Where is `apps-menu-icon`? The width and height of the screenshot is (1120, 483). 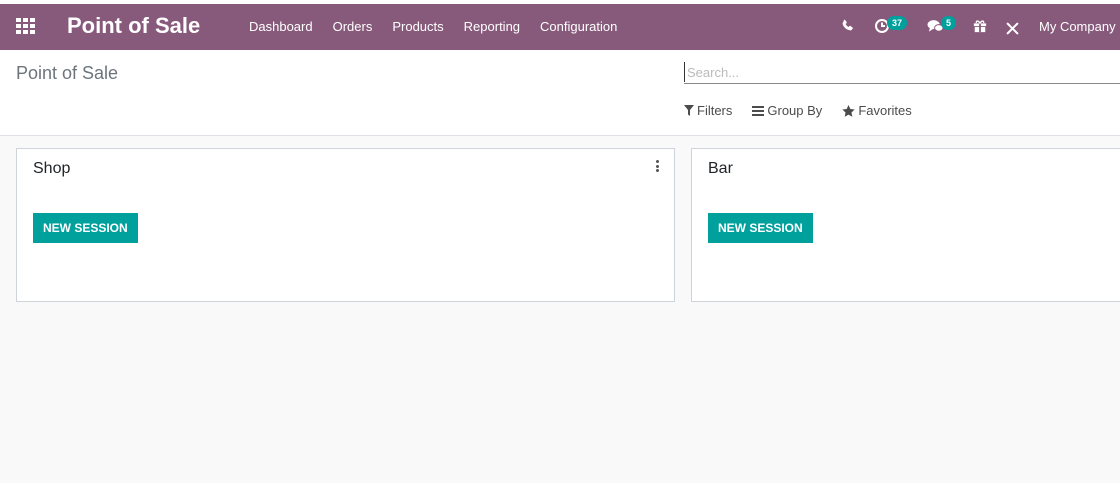 apps-menu-icon is located at coordinates (25, 26).